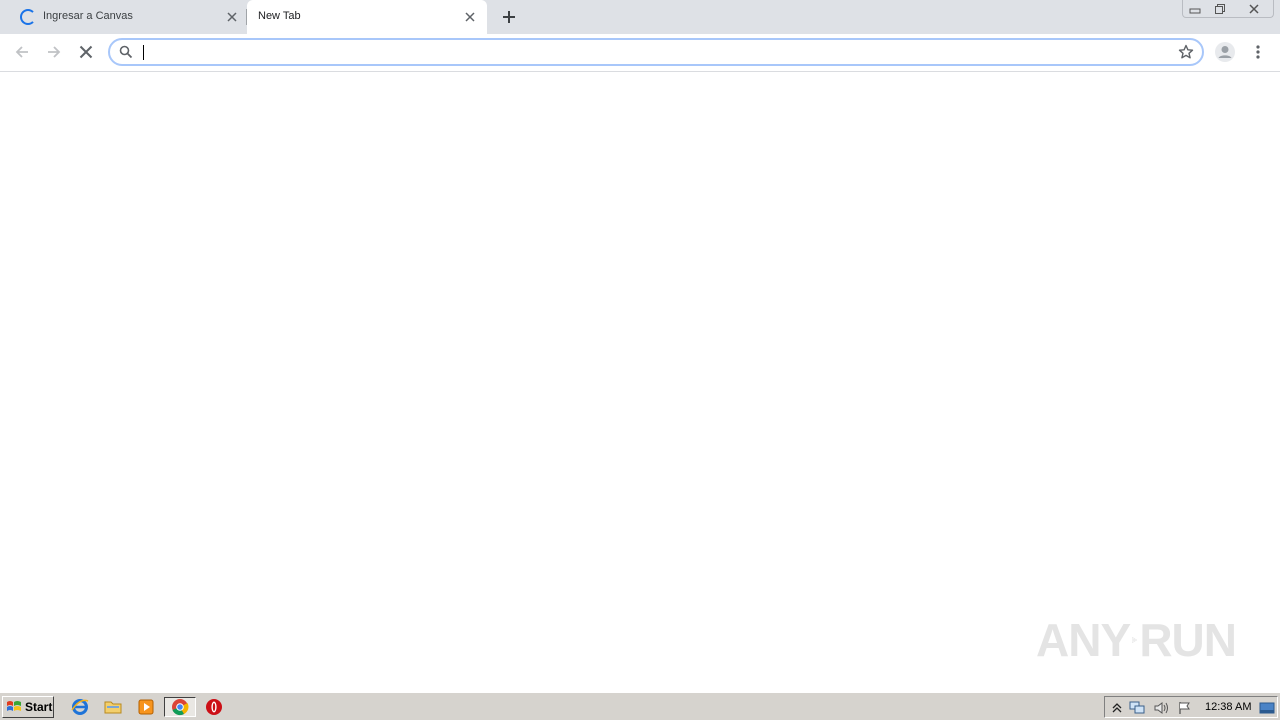 The image size is (1280, 720). Describe the element at coordinates (1220, 9) in the screenshot. I see `restore-icon` at that location.